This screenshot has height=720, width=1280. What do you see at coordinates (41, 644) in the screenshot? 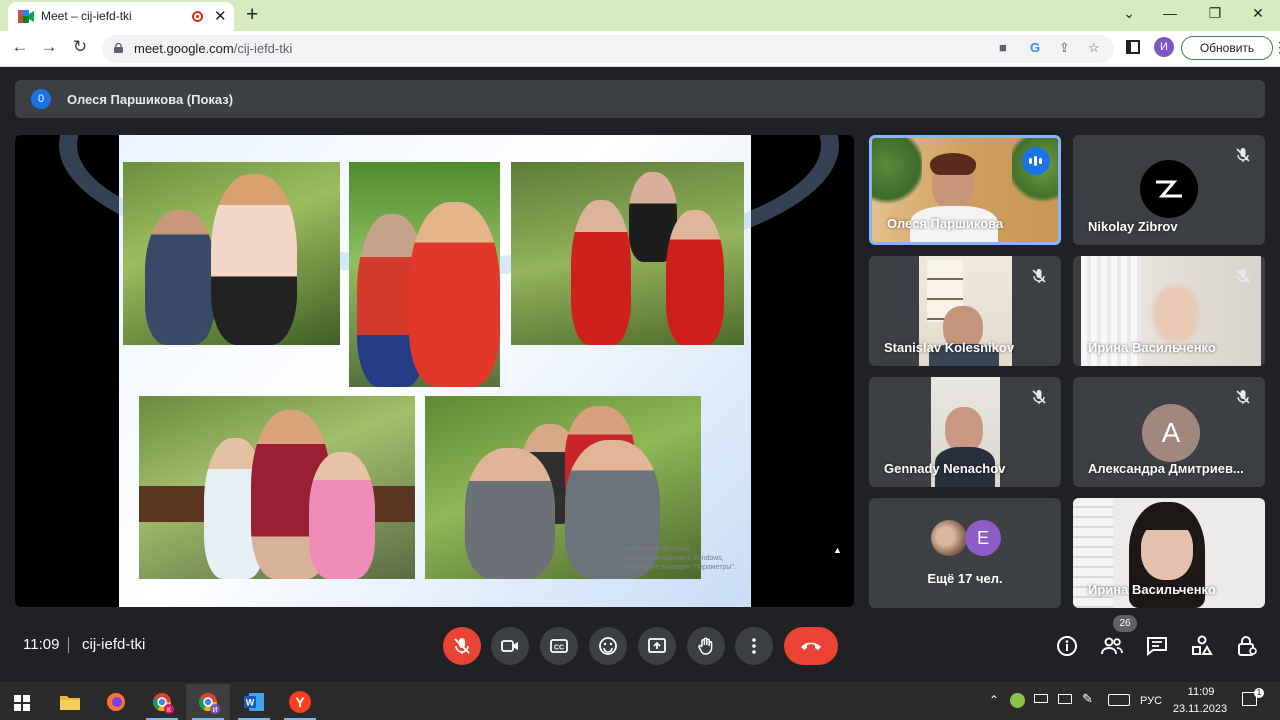
I see `meeting-time: 11:09` at bounding box center [41, 644].